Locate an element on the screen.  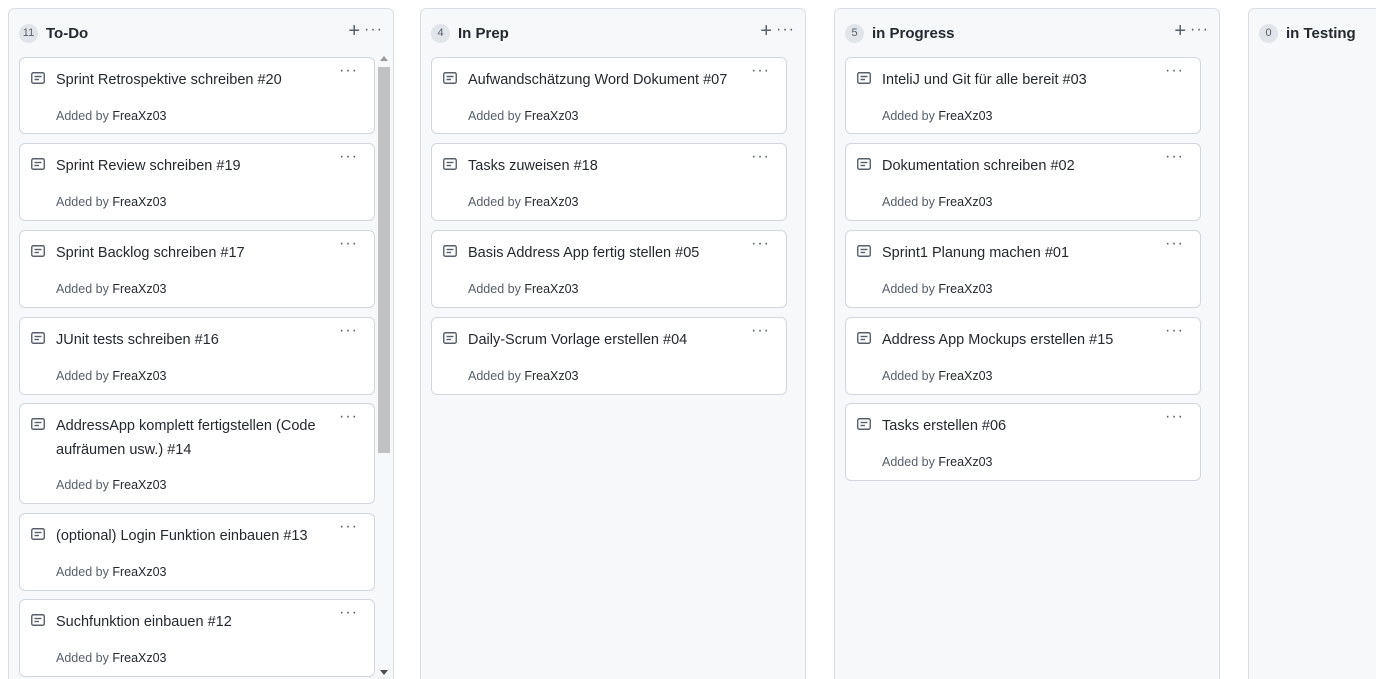
scroll-down-arrow-icon is located at coordinates (384, 672).